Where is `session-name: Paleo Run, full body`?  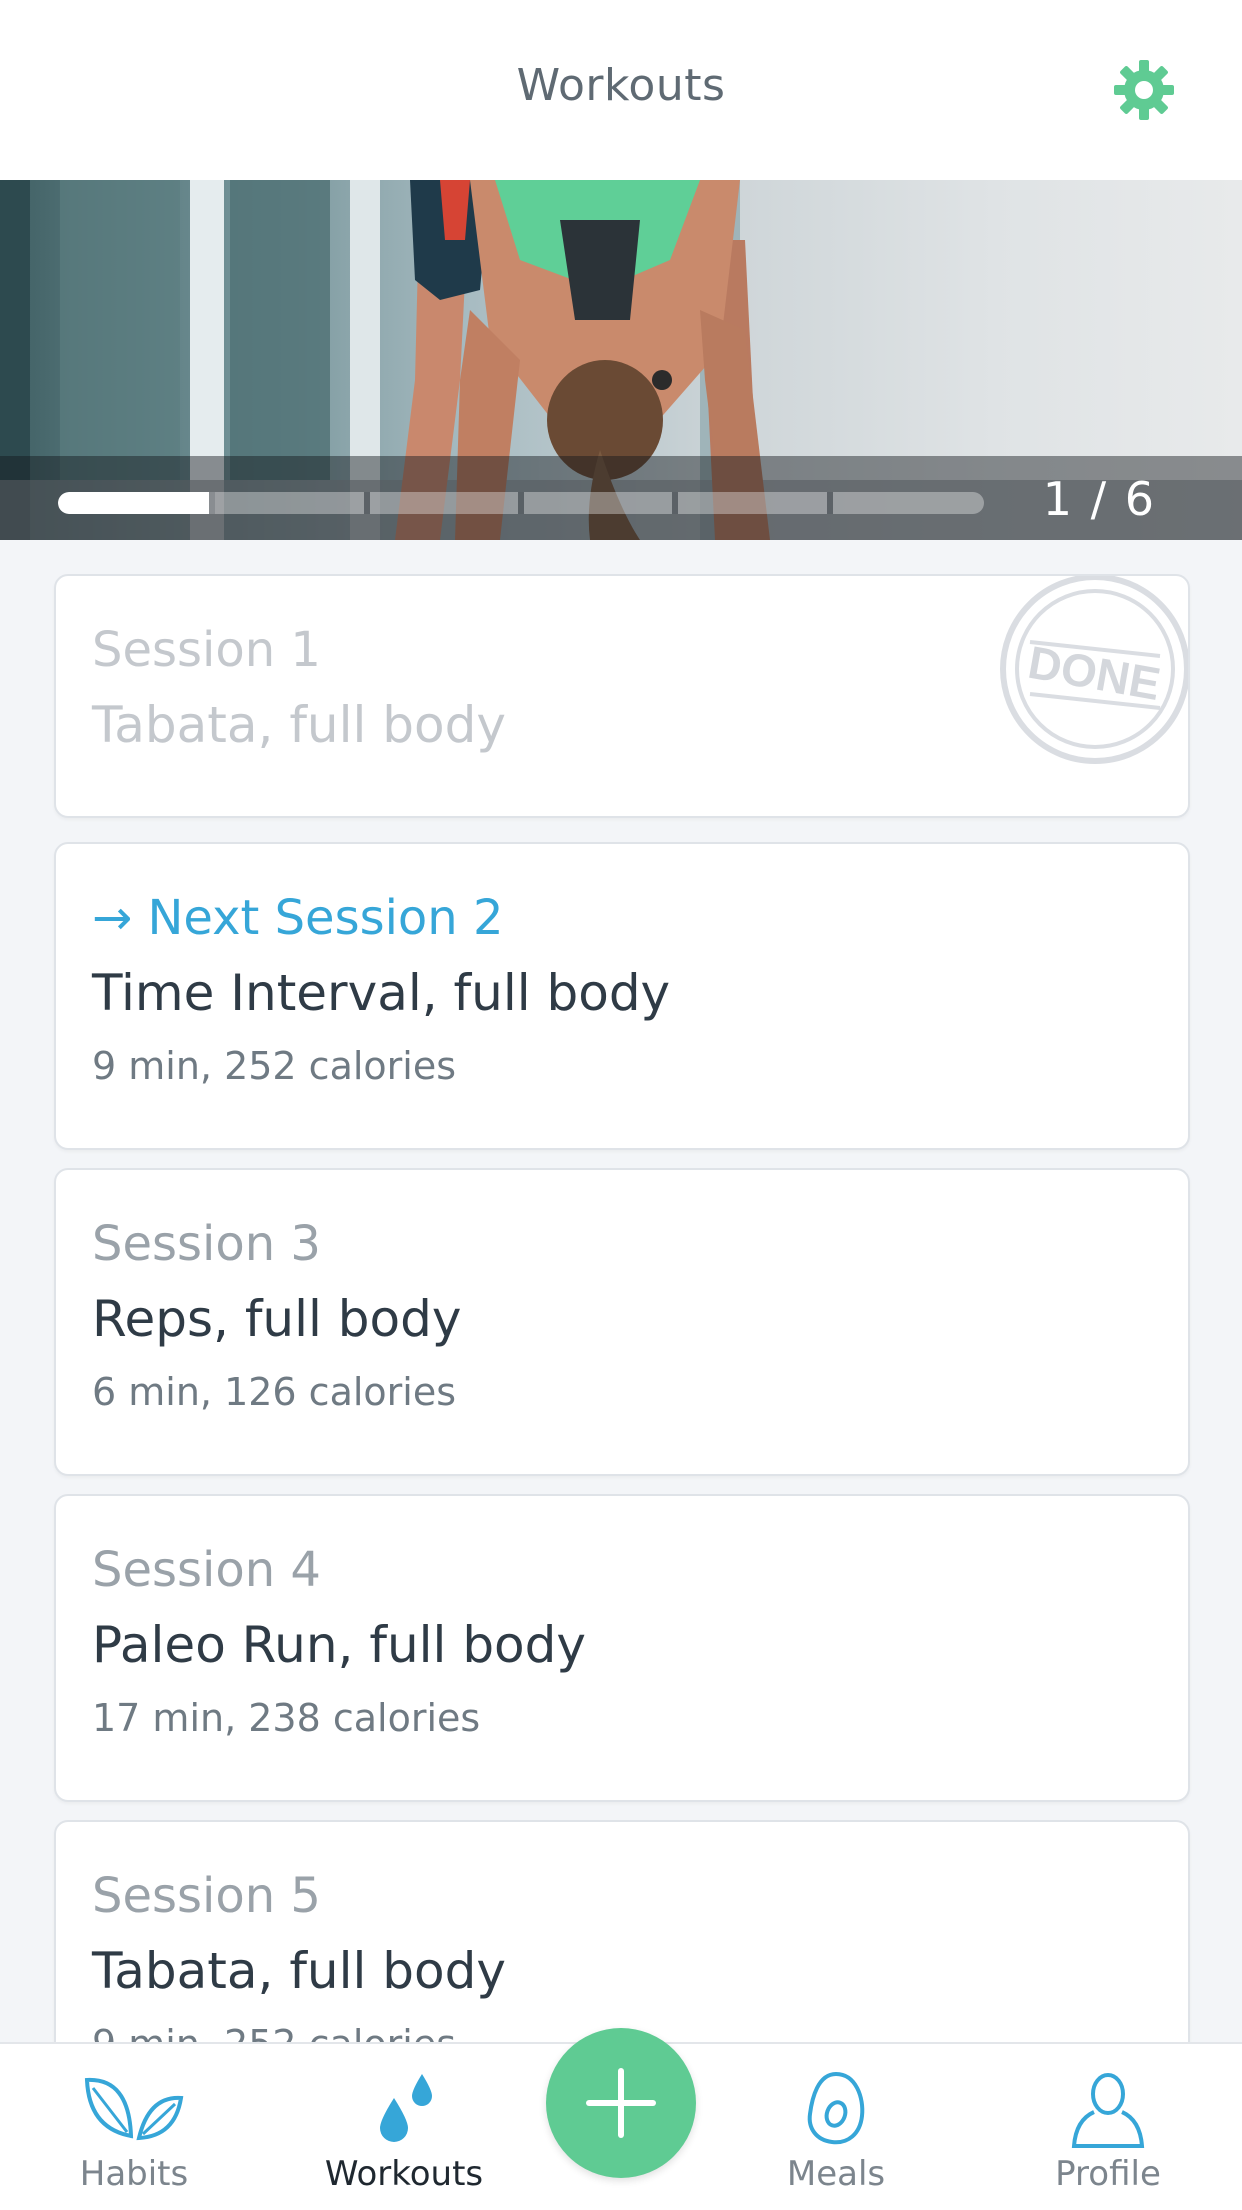
session-name: Paleo Run, full body is located at coordinates (339, 1645).